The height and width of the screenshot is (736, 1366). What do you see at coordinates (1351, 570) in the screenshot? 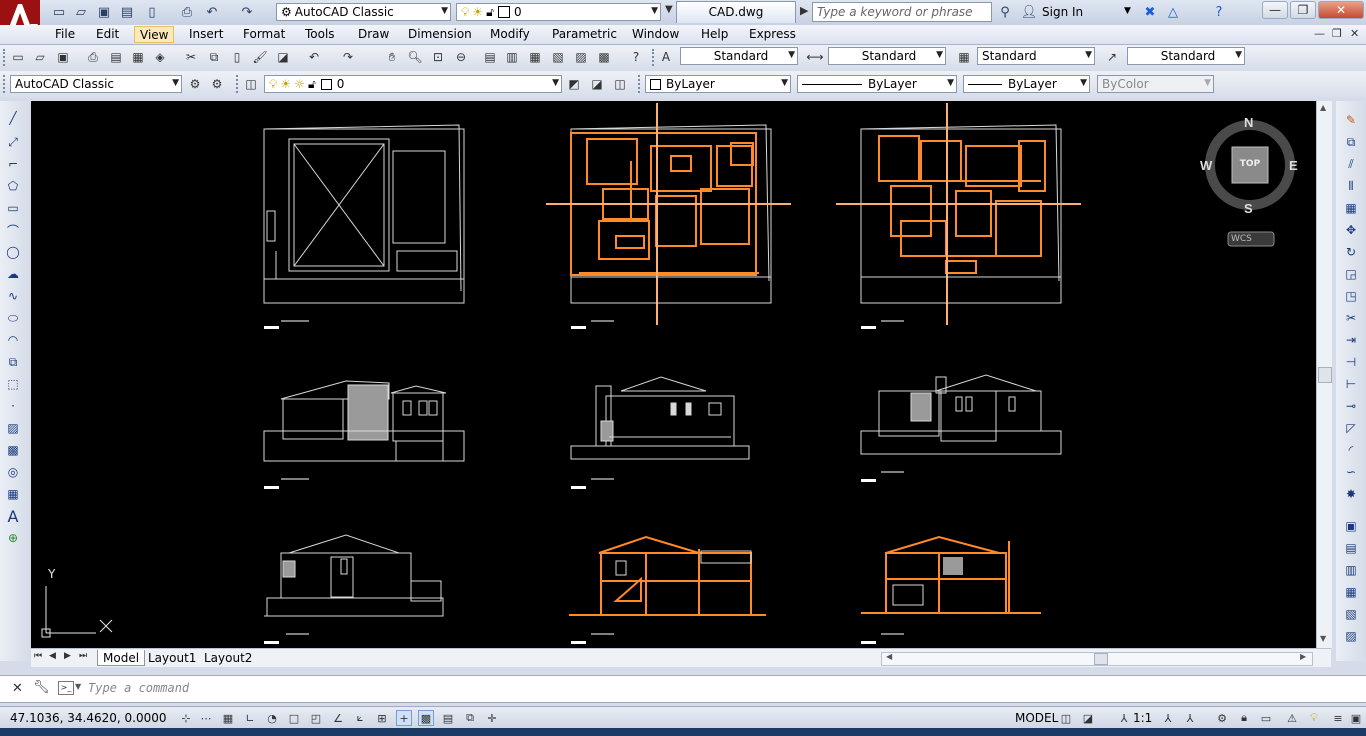
I see `draworder-above-icon: ▥` at bounding box center [1351, 570].